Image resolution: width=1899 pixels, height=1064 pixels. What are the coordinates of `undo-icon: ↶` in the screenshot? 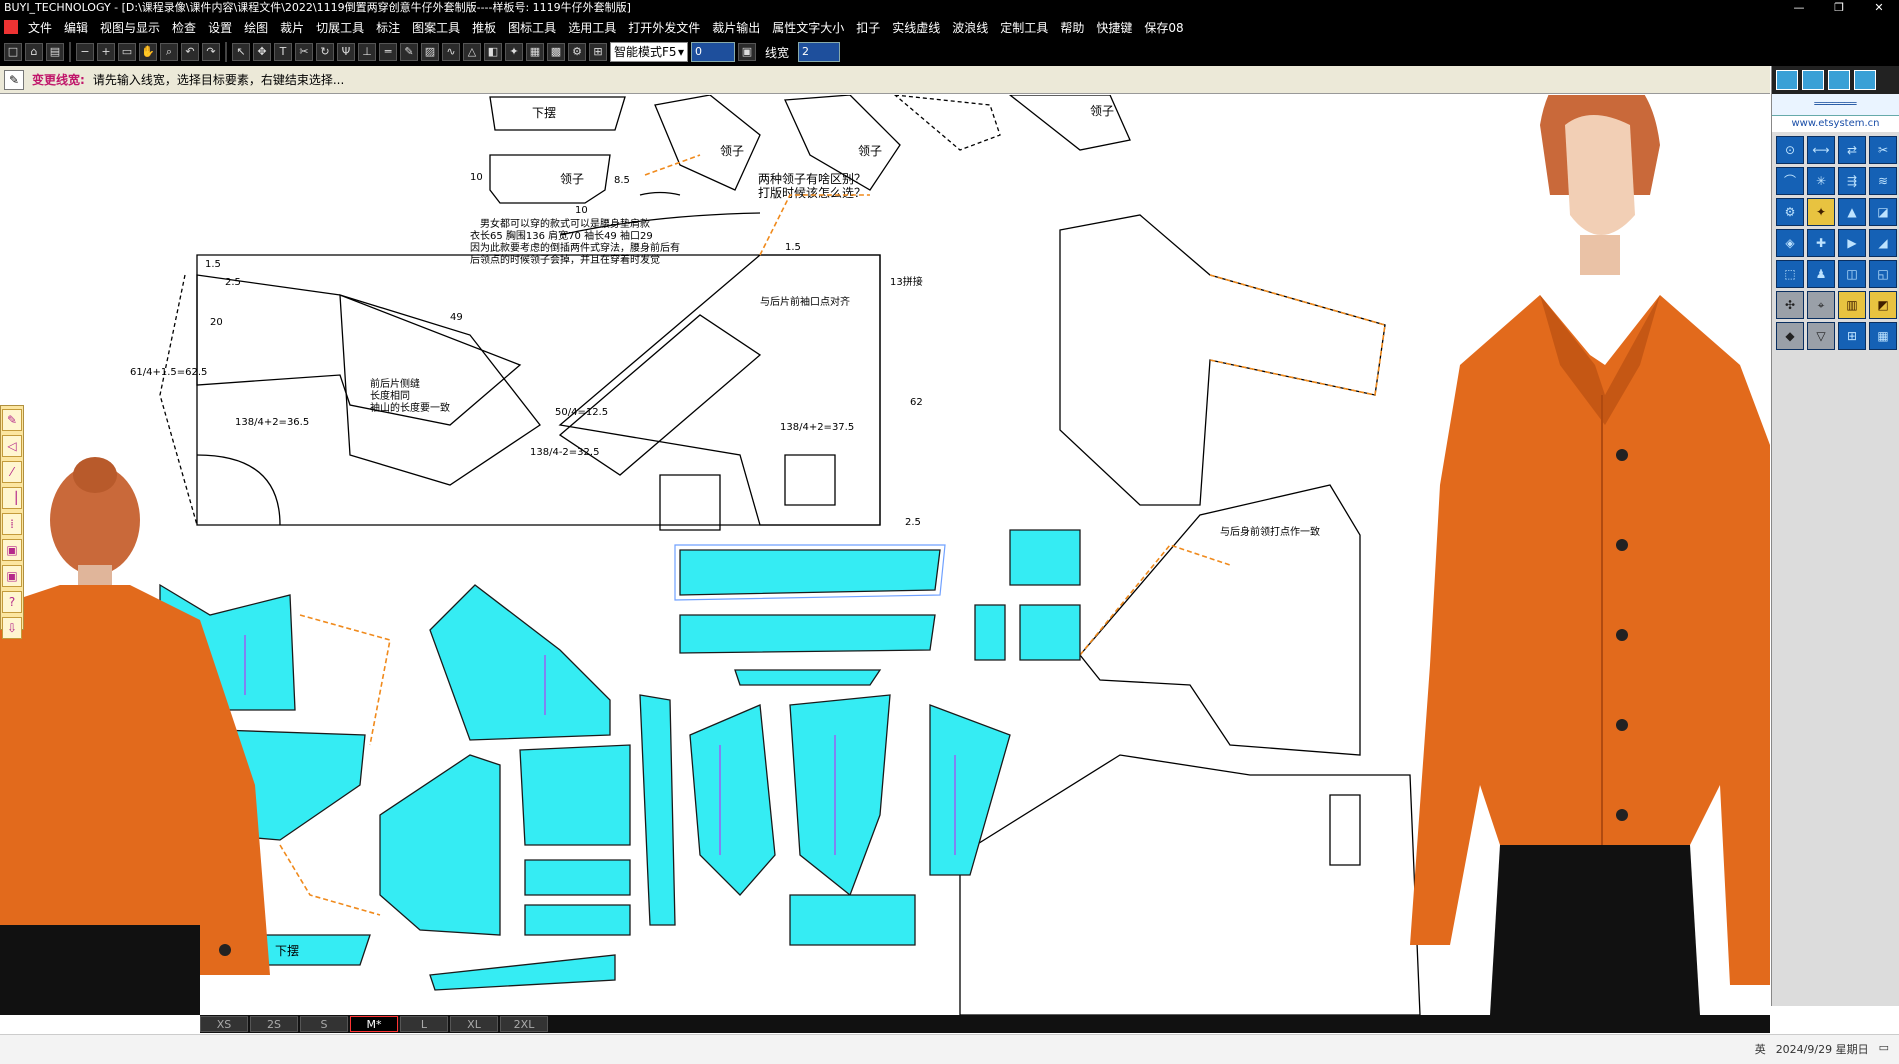 It's located at (190, 52).